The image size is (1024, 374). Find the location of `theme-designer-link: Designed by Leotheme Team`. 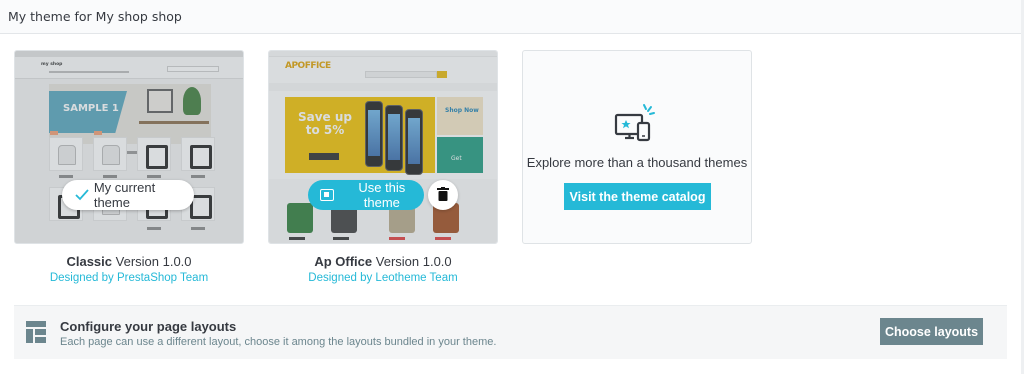

theme-designer-link: Designed by Leotheme Team is located at coordinates (383, 278).